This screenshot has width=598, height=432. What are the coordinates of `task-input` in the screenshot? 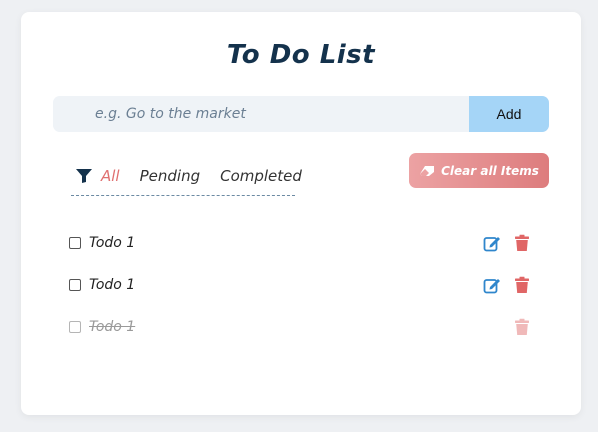 It's located at (261, 114).